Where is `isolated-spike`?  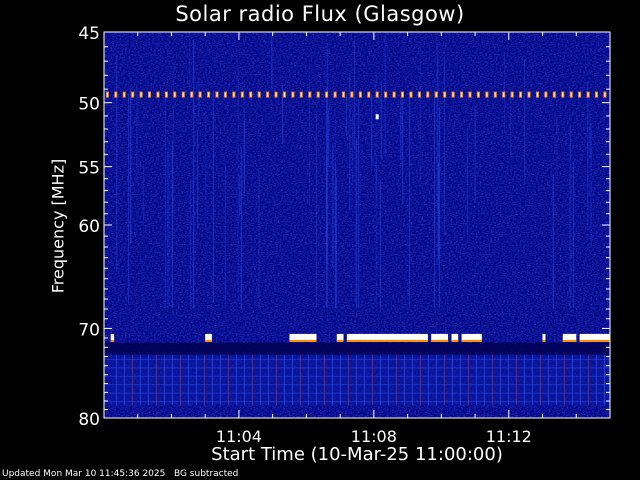 isolated-spike is located at coordinates (377, 117).